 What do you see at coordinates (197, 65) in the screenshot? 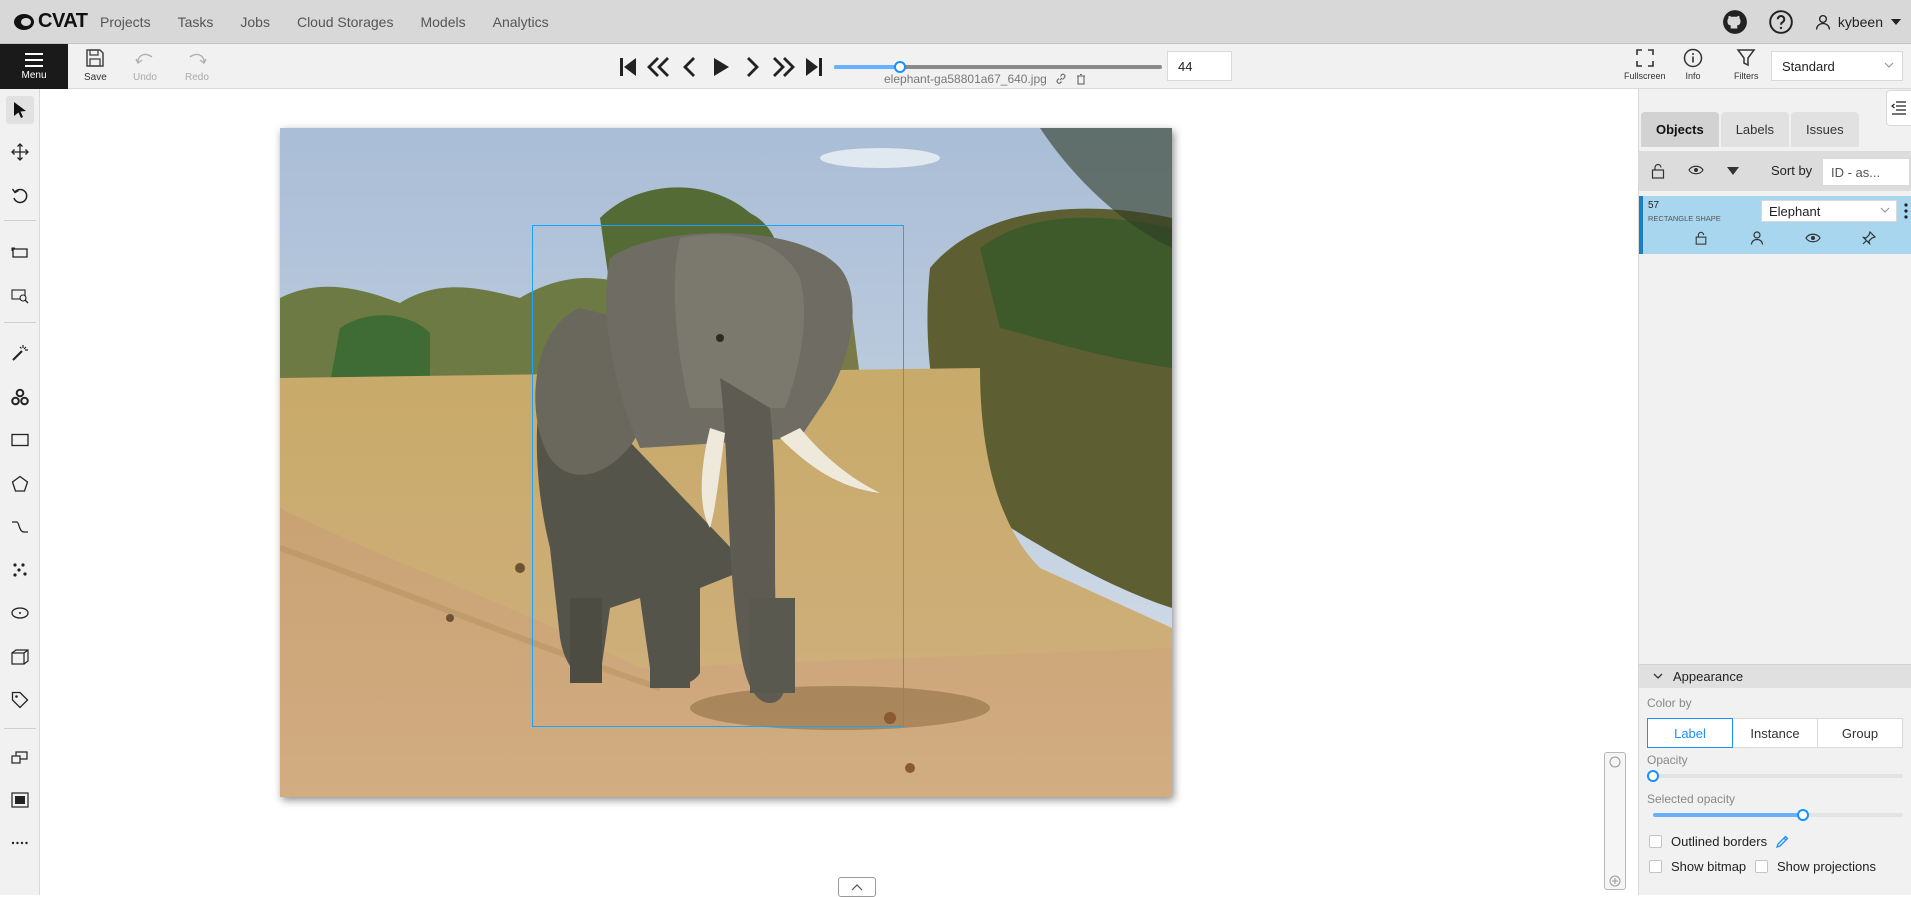
I see `redo-button: Redo` at bounding box center [197, 65].